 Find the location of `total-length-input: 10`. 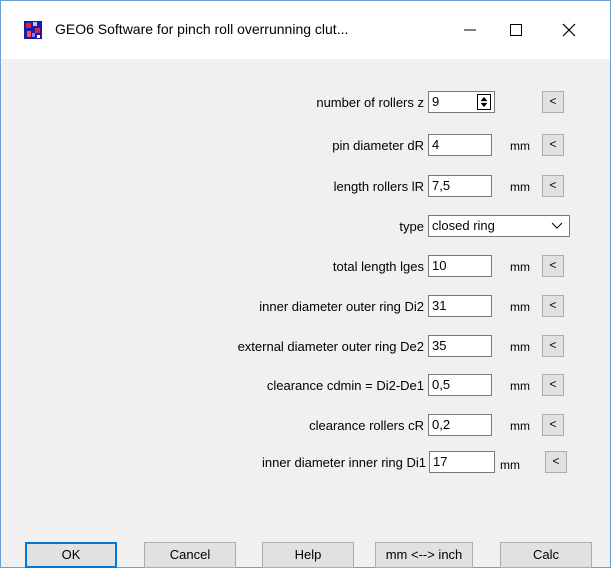

total-length-input: 10 is located at coordinates (460, 266).